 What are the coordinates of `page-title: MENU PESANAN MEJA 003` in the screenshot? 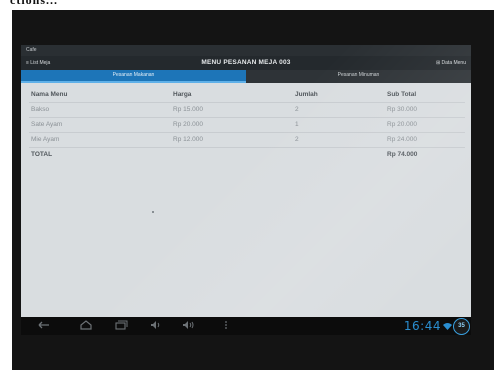 It's located at (246, 62).